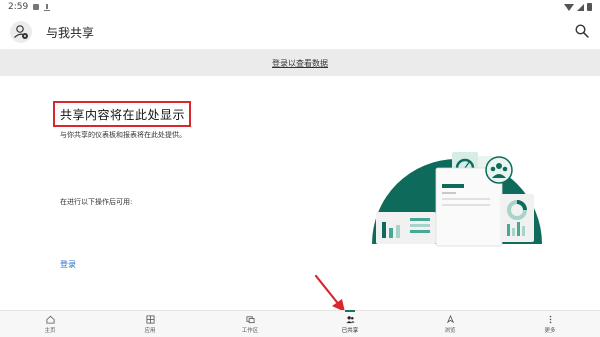 The image size is (600, 337). What do you see at coordinates (350, 330) in the screenshot?
I see `nav-label: 已共享` at bounding box center [350, 330].